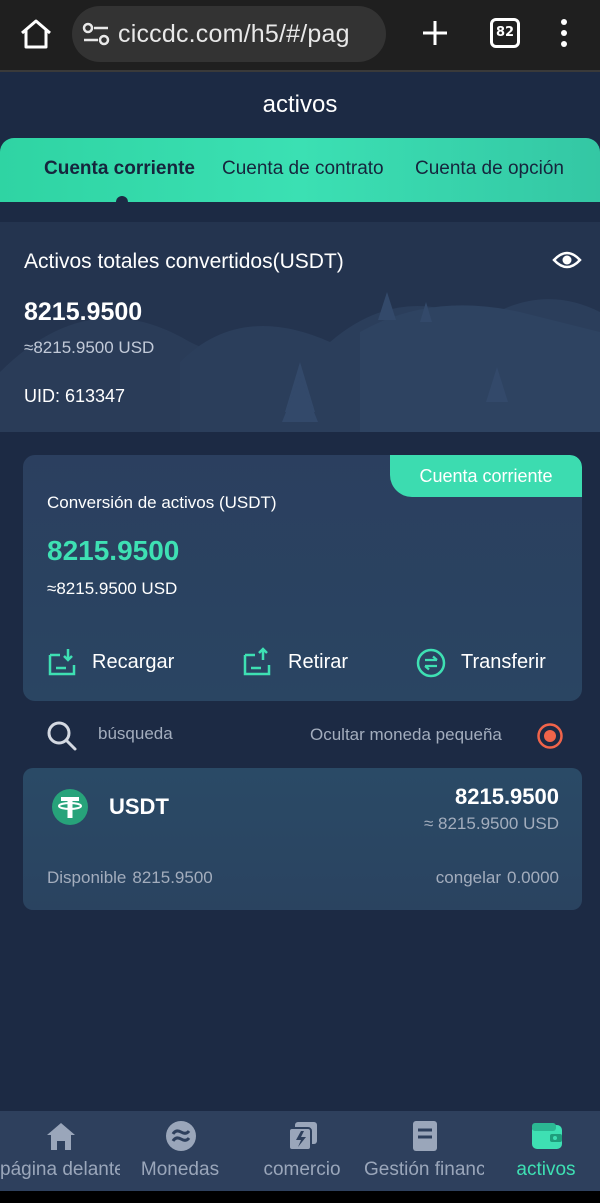  What do you see at coordinates (162, 502) in the screenshot?
I see `conversion-title: Conversión de activos (USDT)` at bounding box center [162, 502].